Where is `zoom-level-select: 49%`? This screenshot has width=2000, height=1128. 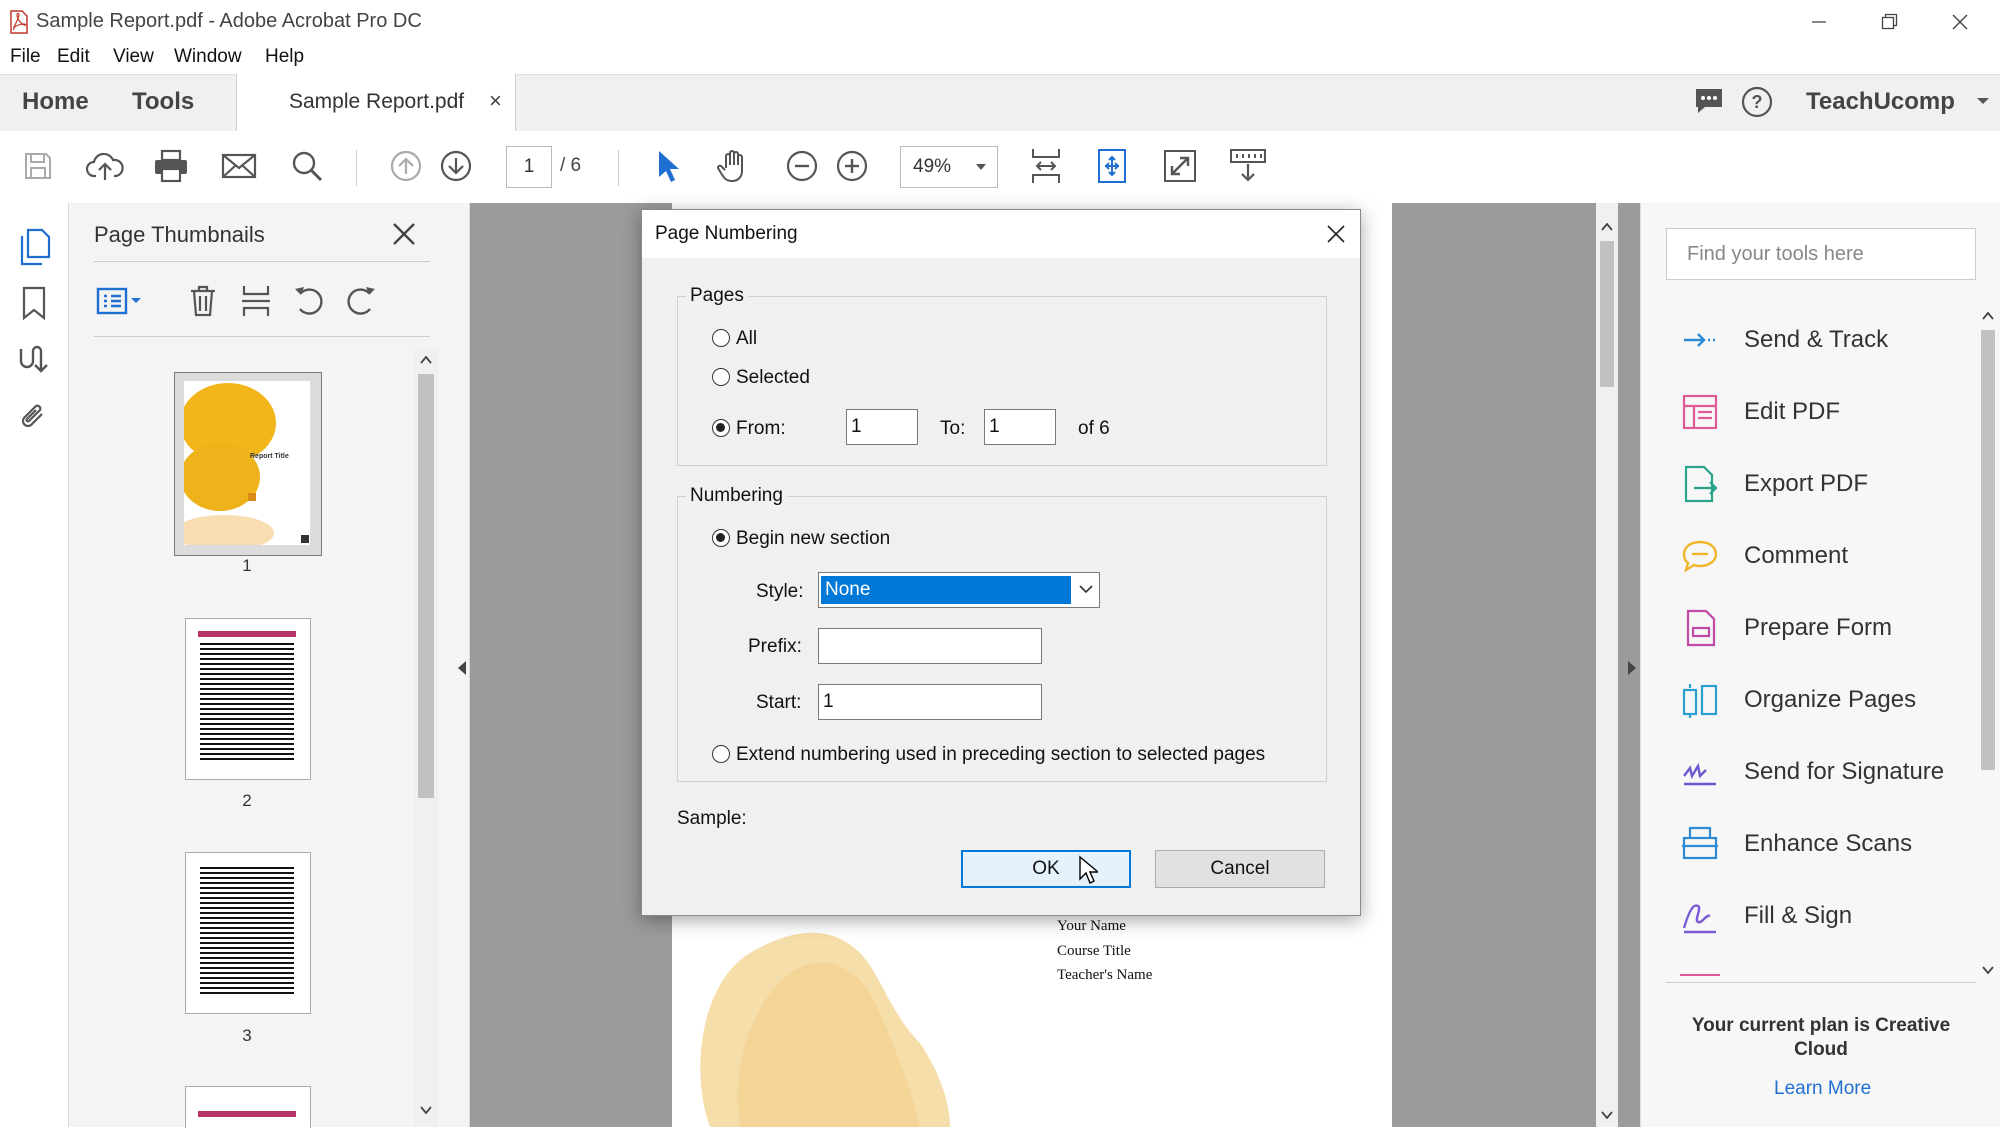 zoom-level-select: 49% is located at coordinates (949, 167).